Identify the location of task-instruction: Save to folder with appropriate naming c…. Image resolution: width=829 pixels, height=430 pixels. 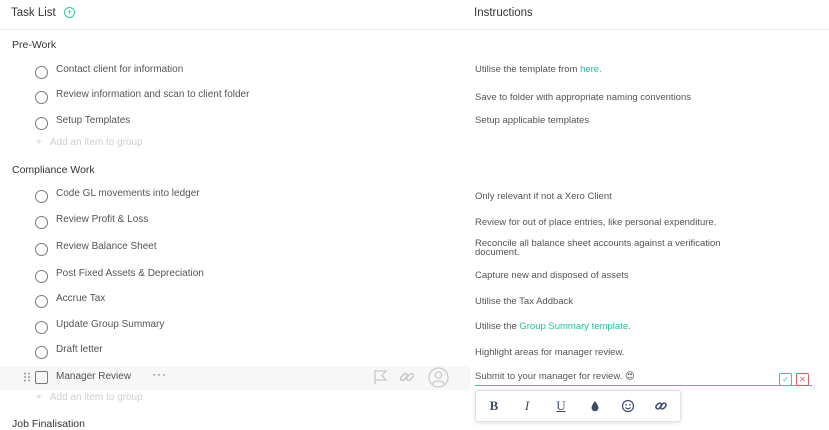
(625, 98).